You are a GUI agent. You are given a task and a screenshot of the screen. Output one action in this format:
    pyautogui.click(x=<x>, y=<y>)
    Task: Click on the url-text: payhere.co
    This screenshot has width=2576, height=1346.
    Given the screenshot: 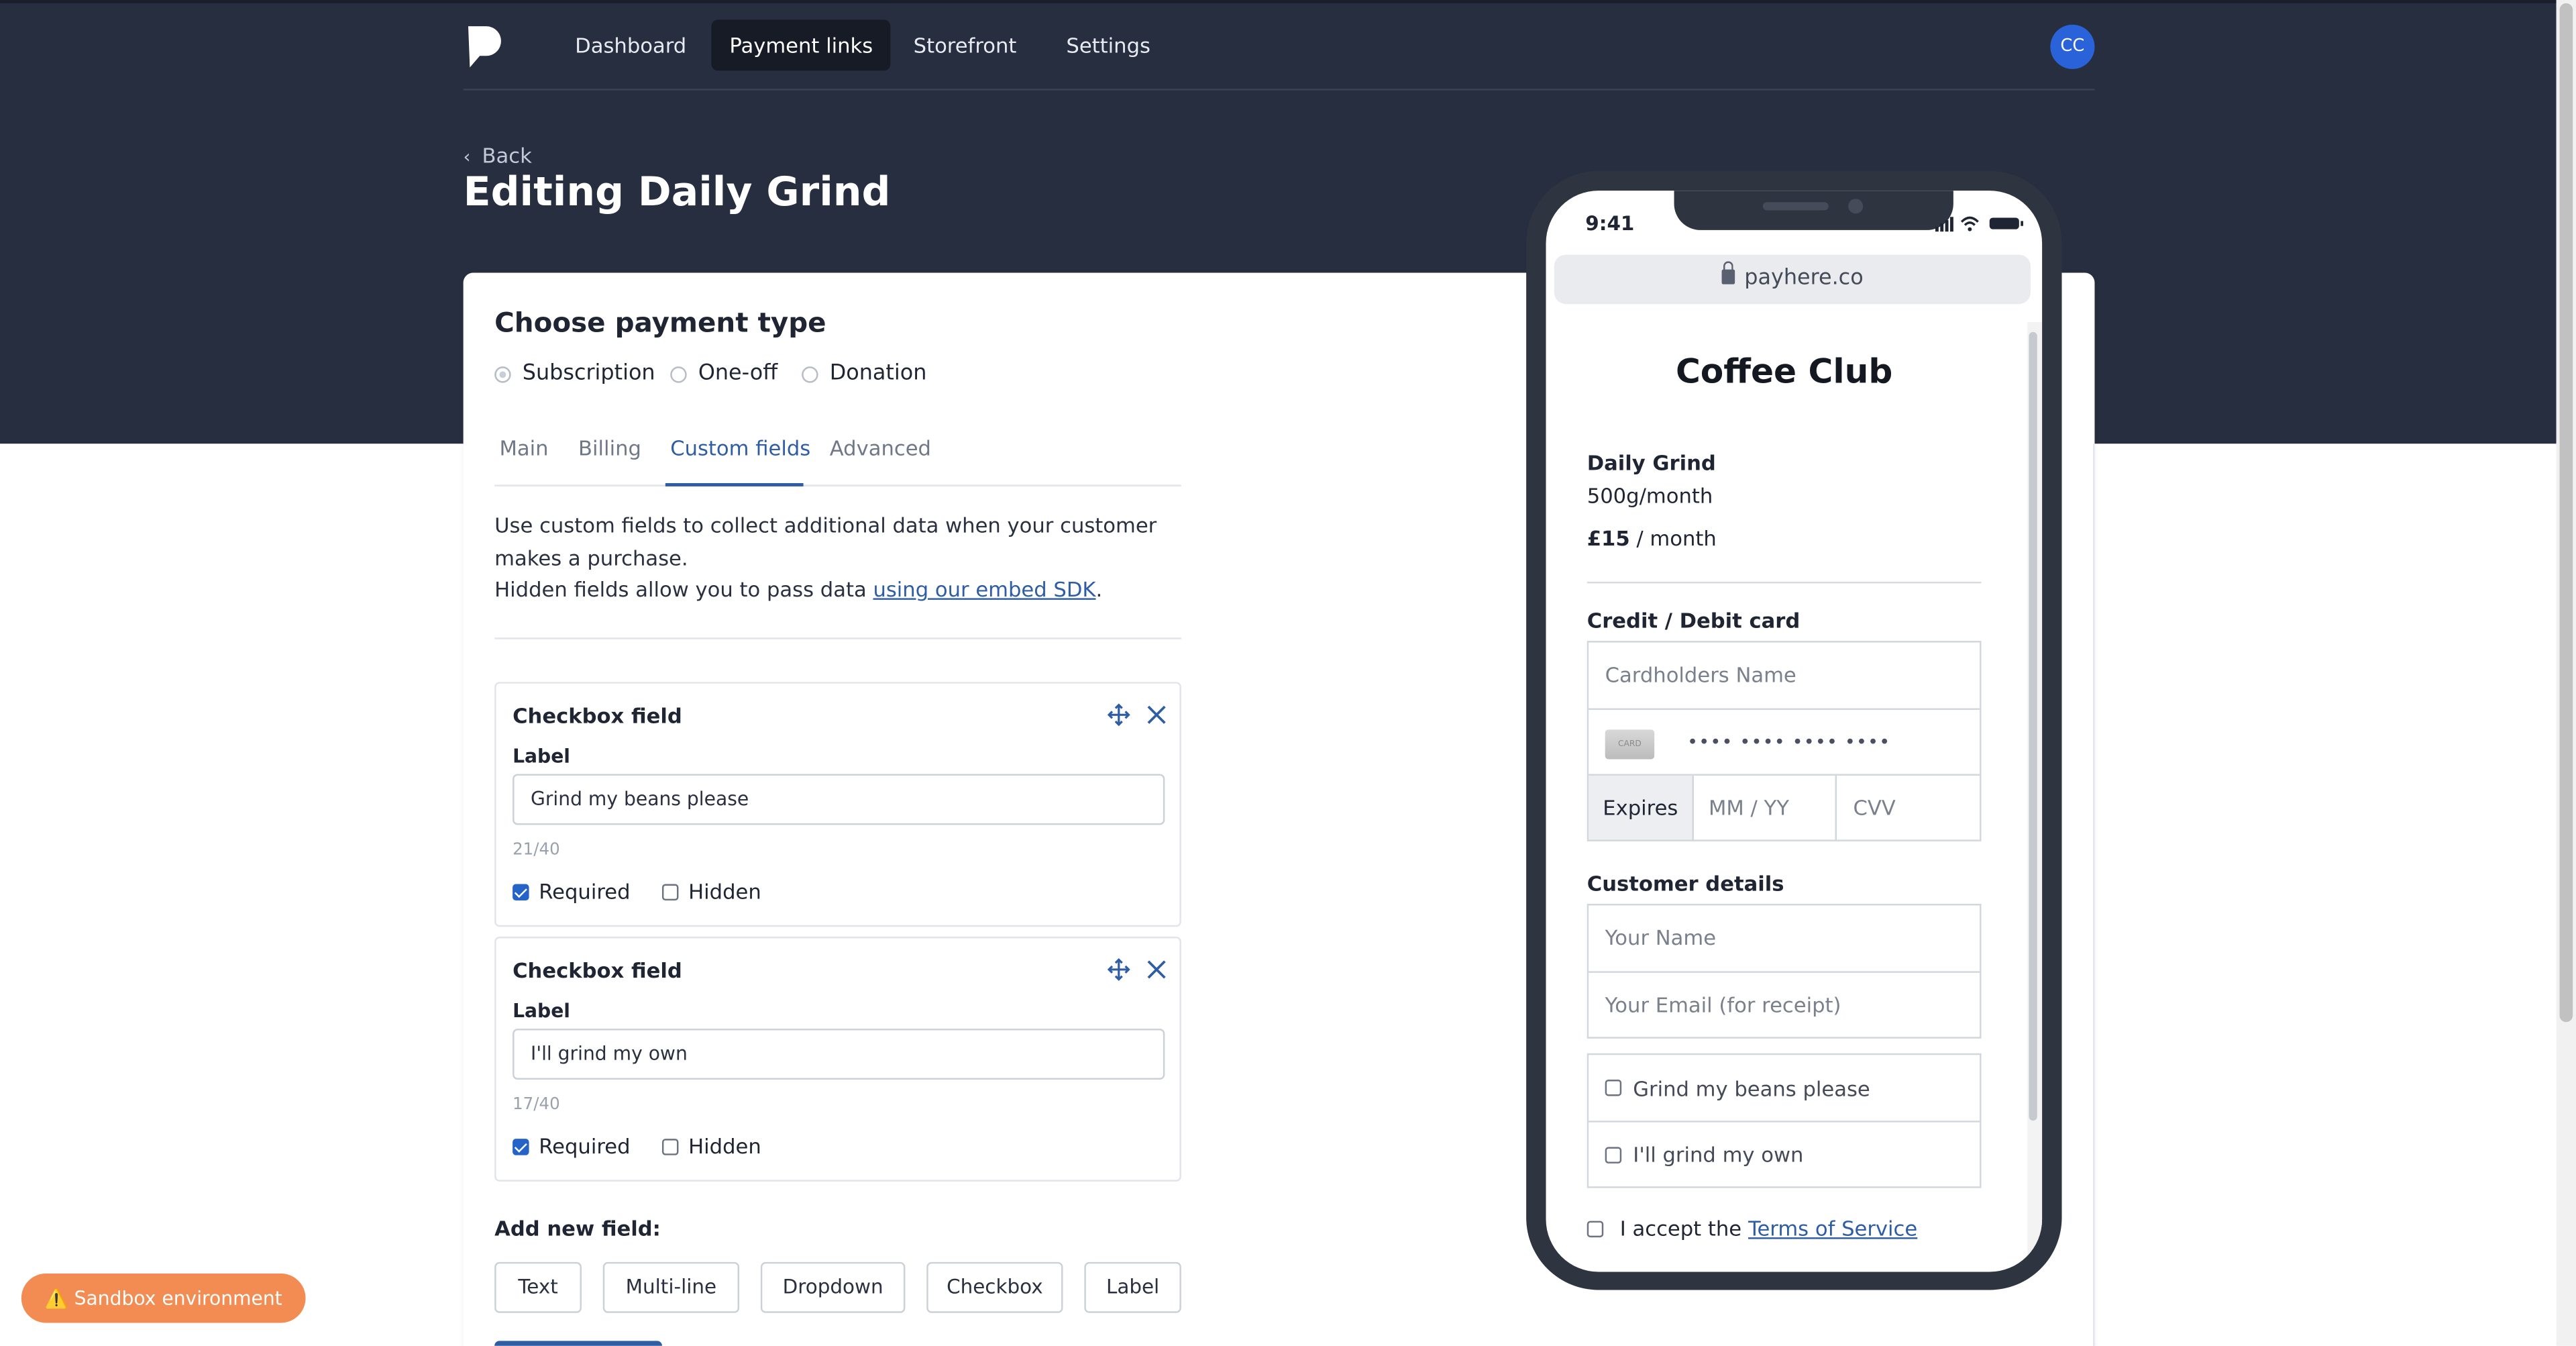 What is the action you would take?
    pyautogui.click(x=1804, y=279)
    